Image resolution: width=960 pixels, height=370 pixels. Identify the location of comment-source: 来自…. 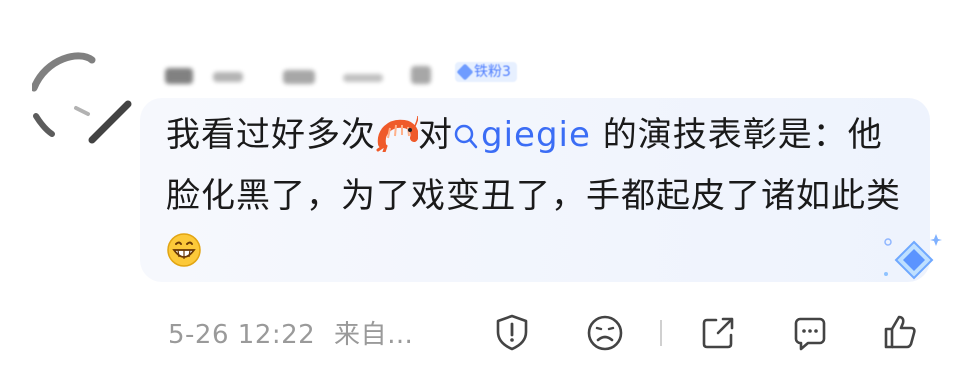
(373, 335).